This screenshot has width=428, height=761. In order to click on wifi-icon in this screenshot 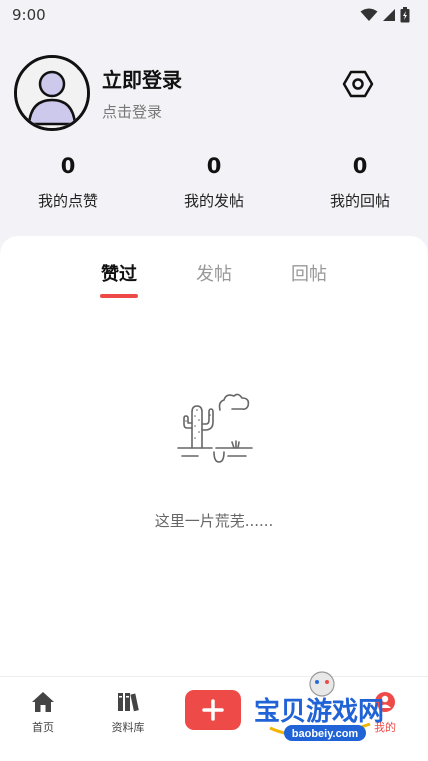, I will do `click(369, 14)`.